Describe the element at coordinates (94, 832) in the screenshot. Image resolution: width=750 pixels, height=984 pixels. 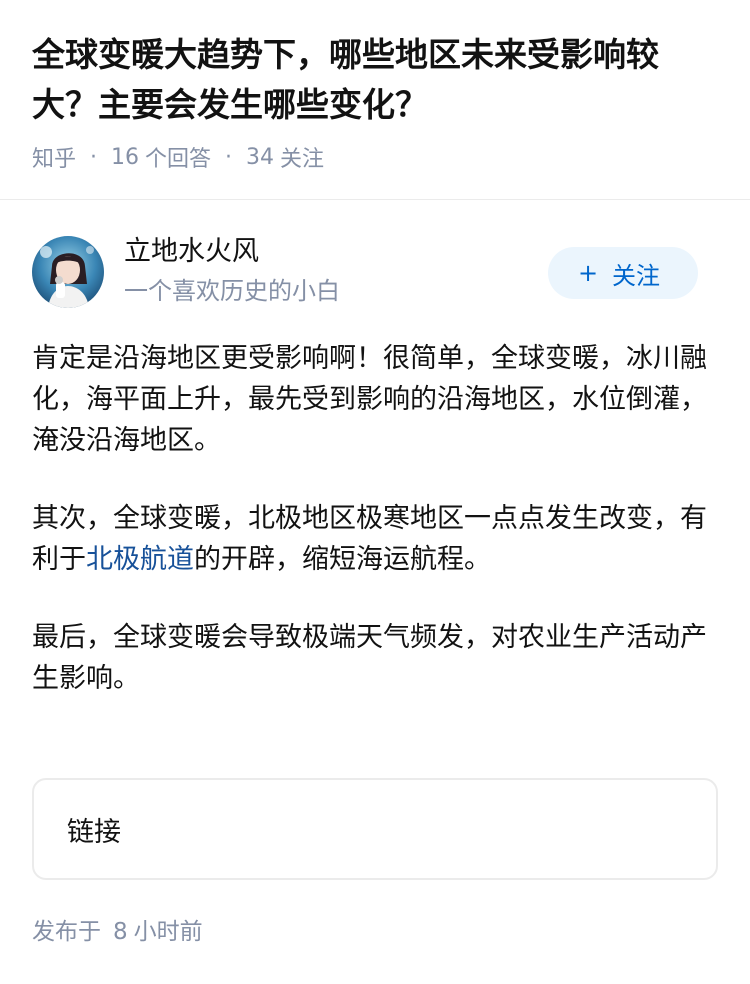
I see `link-card-label: 链接` at that location.